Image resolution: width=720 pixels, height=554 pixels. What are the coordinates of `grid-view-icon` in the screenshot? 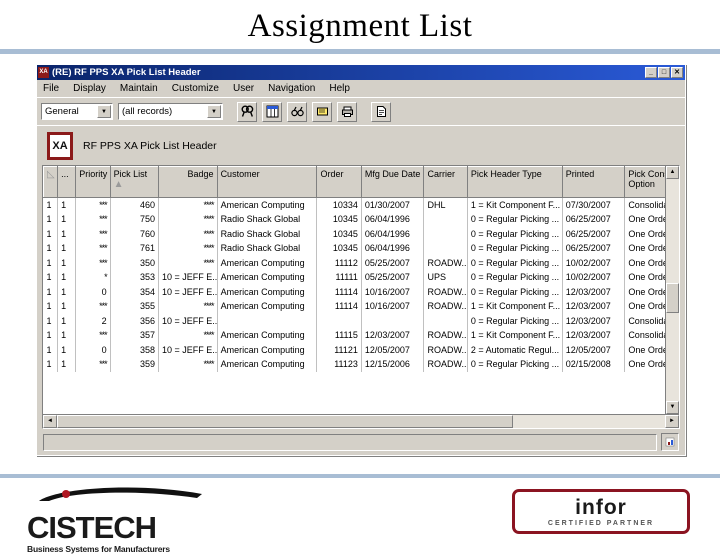 It's located at (272, 111).